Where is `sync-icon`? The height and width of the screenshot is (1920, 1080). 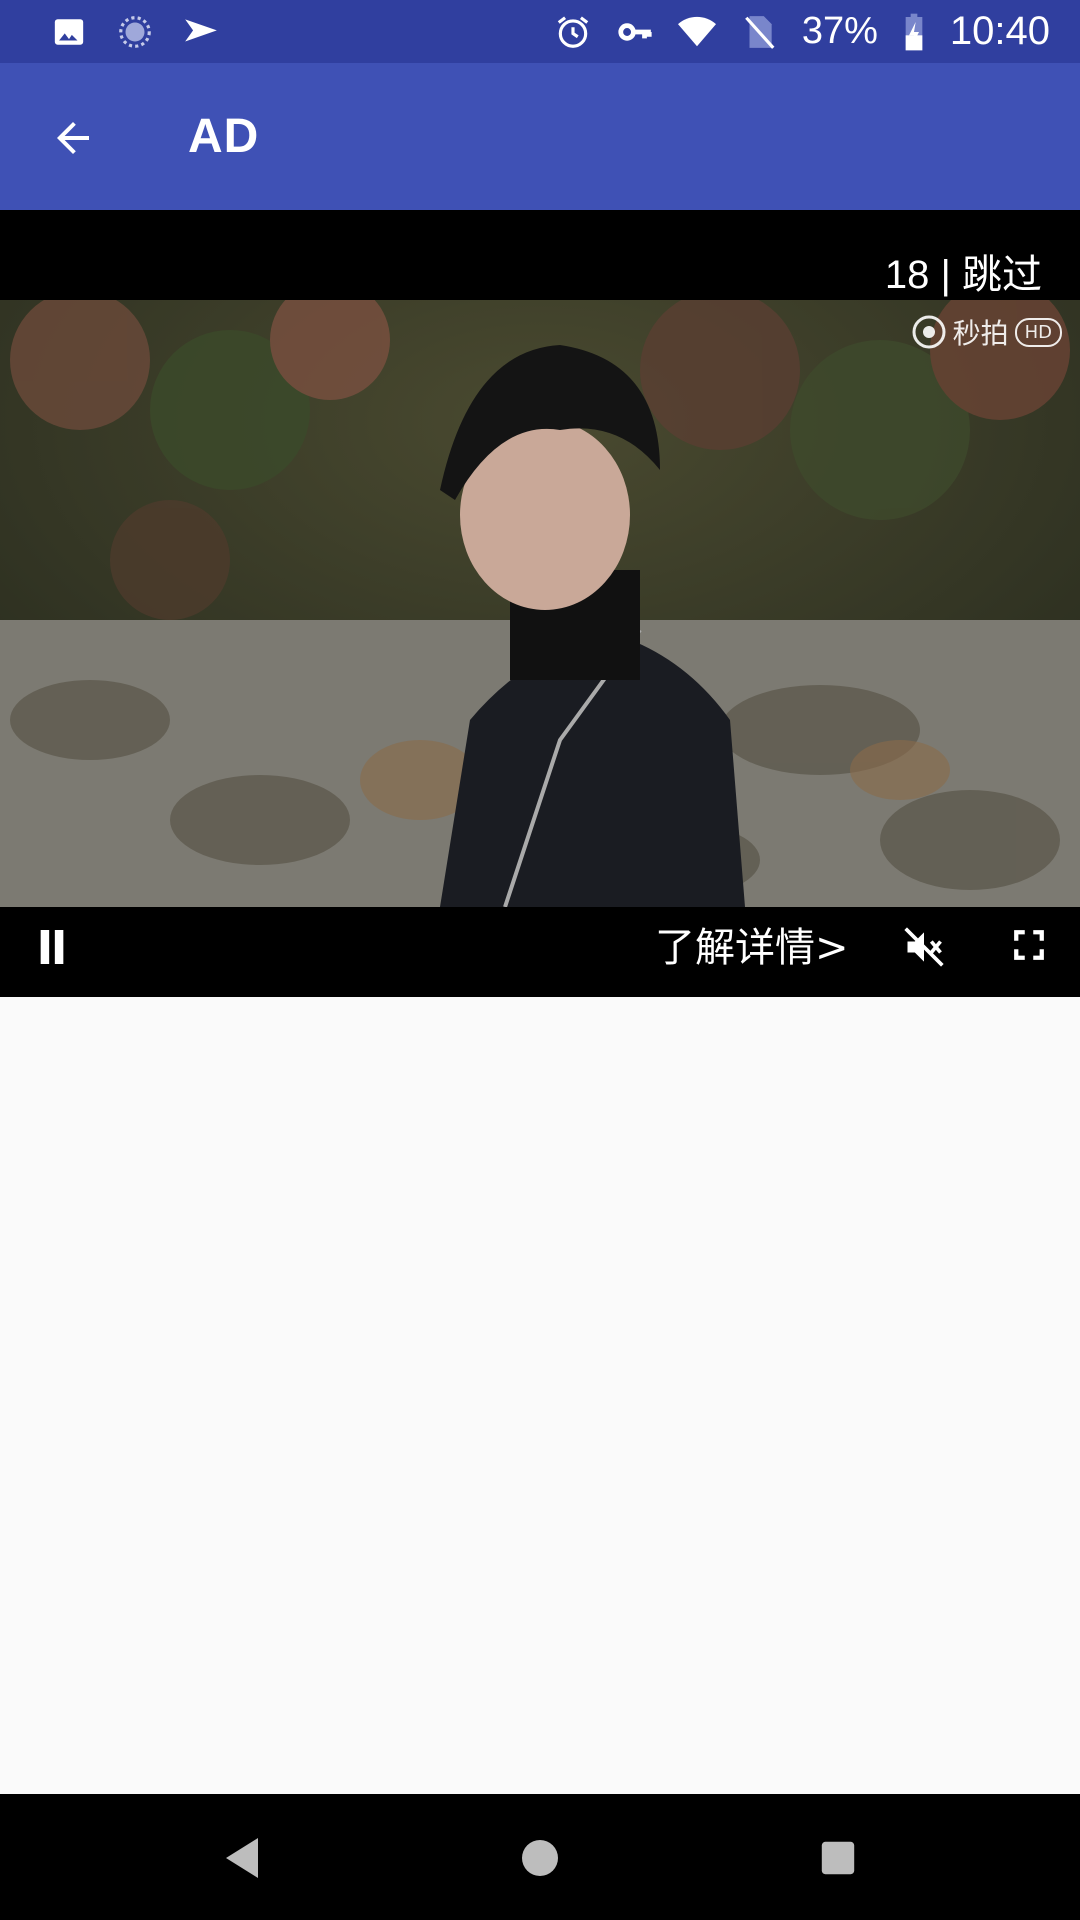 sync-icon is located at coordinates (135, 32).